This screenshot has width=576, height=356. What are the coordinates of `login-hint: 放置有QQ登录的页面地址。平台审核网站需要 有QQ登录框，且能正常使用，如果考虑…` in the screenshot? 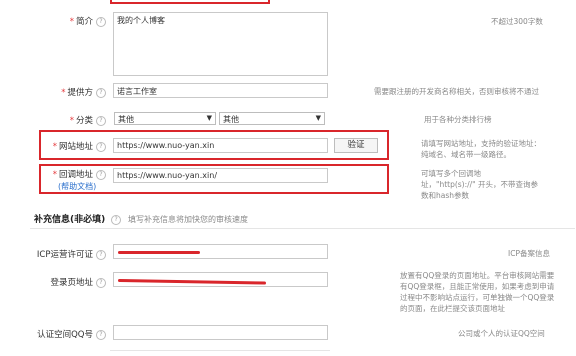 It's located at (477, 292).